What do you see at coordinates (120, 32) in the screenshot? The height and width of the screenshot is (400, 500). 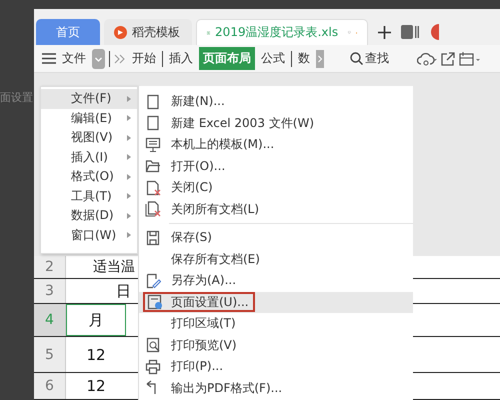 I see `template-logo-icon` at bounding box center [120, 32].